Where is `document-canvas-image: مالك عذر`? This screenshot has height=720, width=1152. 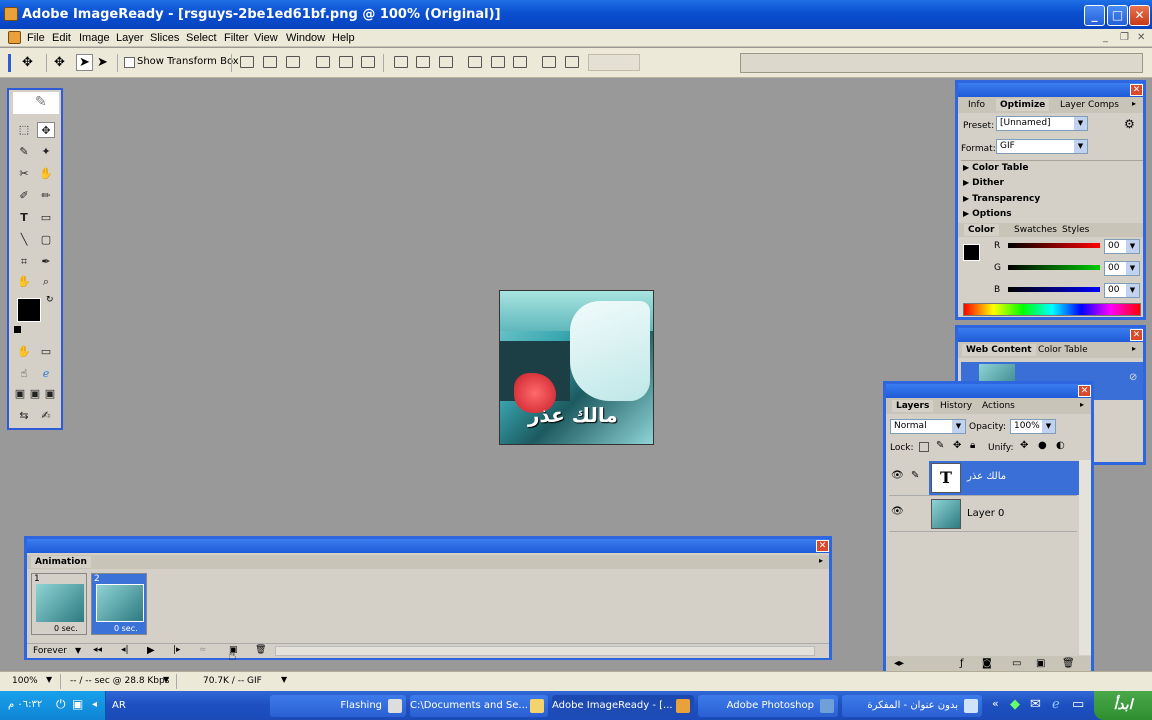 document-canvas-image: مالك عذر is located at coordinates (576, 367).